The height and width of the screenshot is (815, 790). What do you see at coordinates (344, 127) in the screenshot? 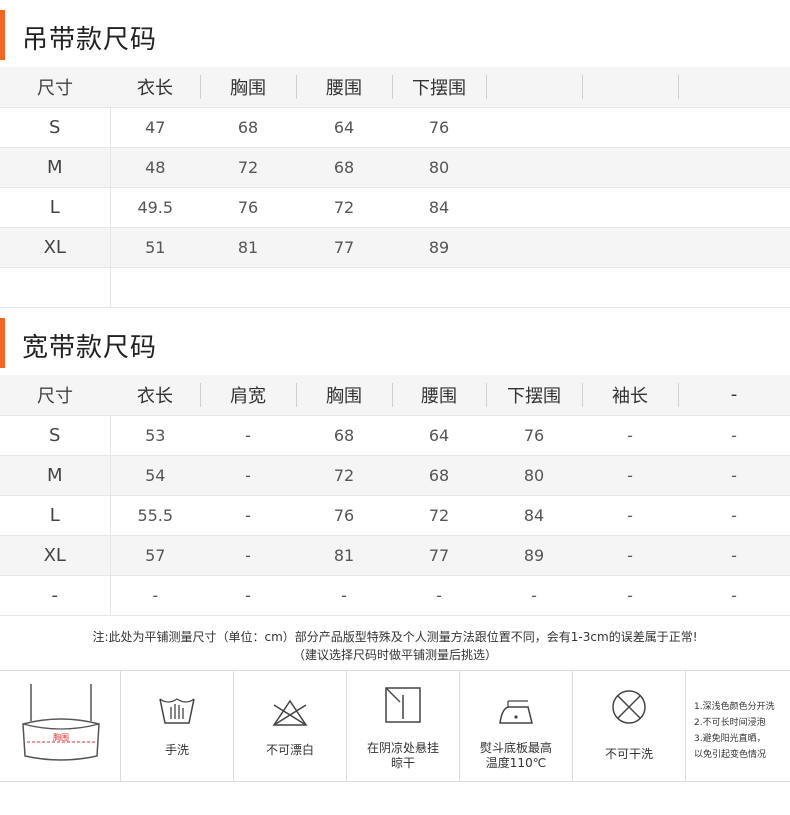
I see `measurement-cell: 64` at bounding box center [344, 127].